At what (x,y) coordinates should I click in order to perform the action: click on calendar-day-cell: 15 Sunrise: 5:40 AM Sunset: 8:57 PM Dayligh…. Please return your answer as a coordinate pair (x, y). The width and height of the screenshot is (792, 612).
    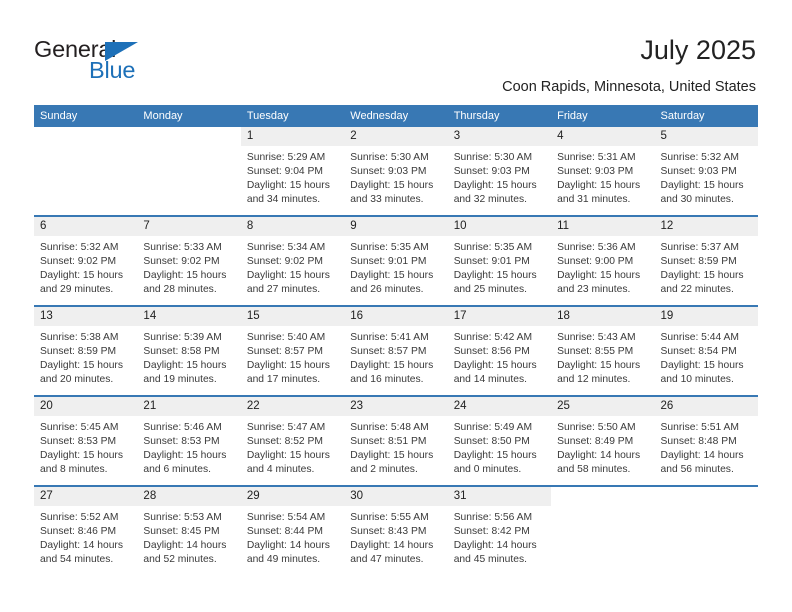
    Looking at the image, I should click on (292, 350).